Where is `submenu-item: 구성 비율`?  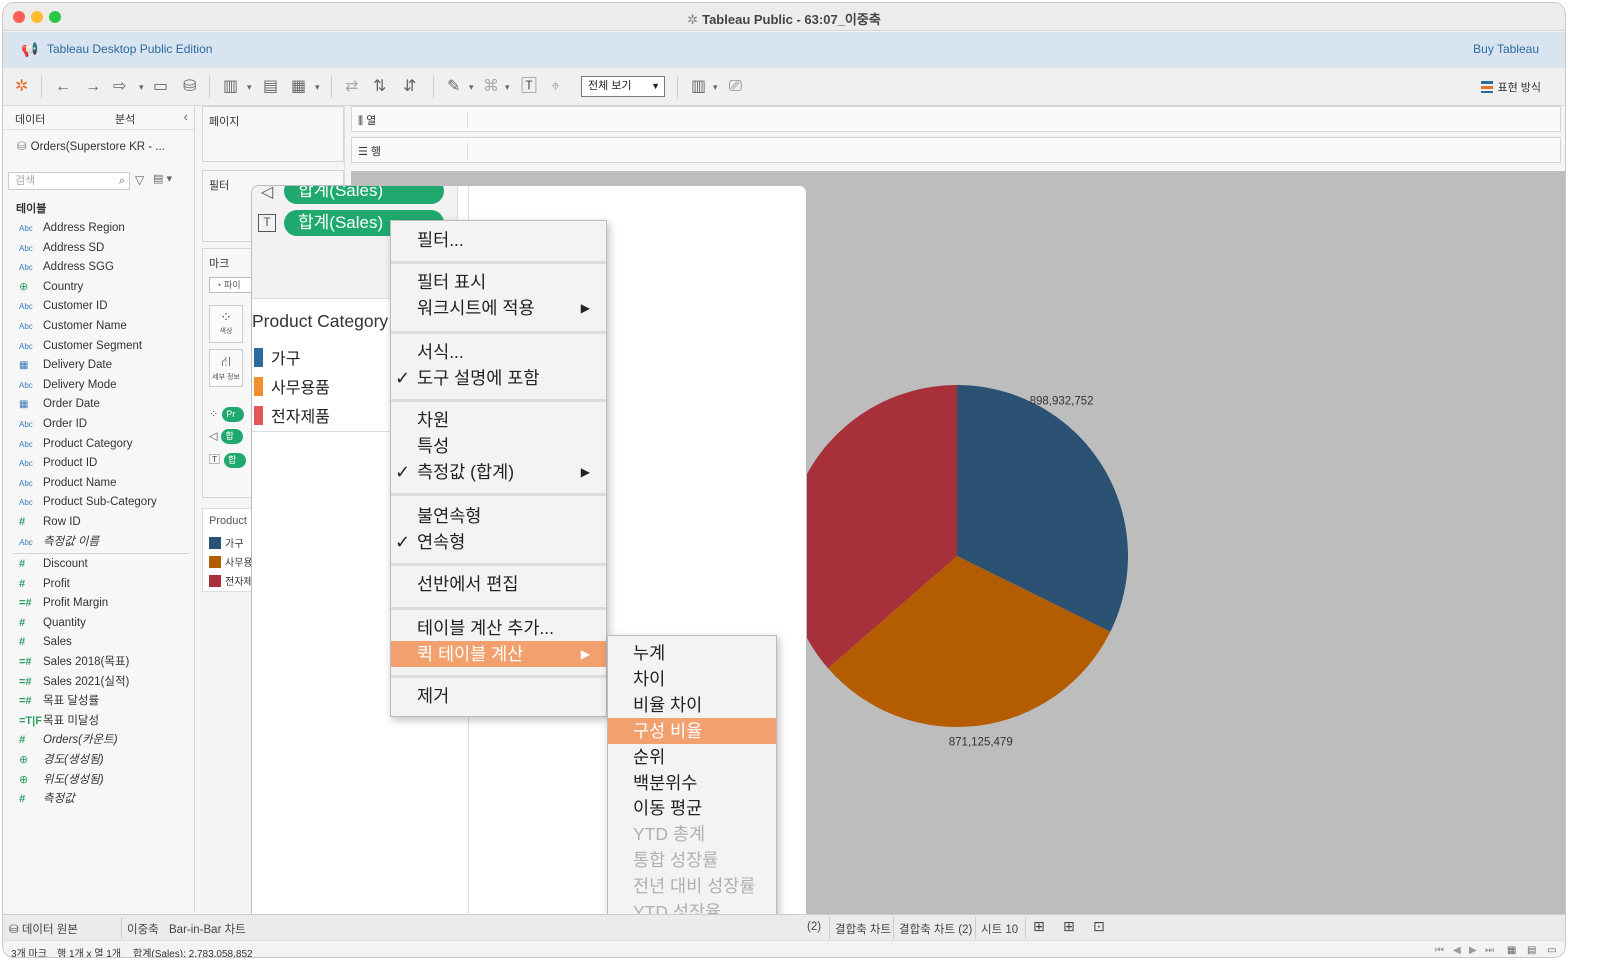 submenu-item: 구성 비율 is located at coordinates (692, 730).